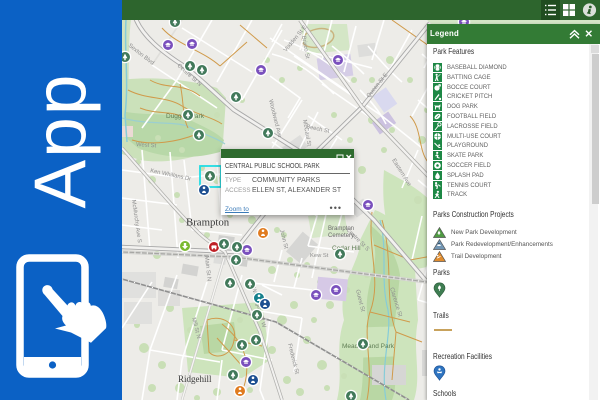  What do you see at coordinates (319, 256) in the screenshot?
I see `svg-text: Kew St` at bounding box center [319, 256].